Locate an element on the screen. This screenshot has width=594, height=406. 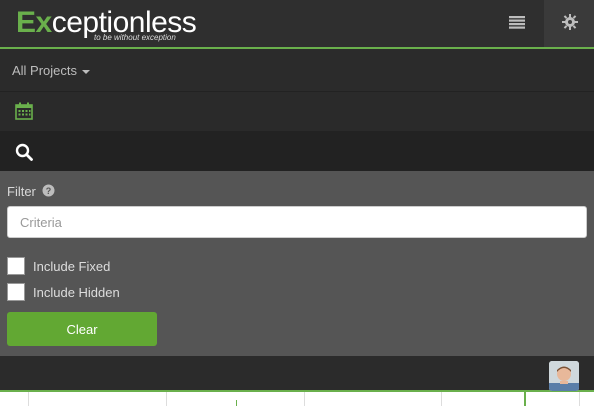
search-bar is located at coordinates (297, 151).